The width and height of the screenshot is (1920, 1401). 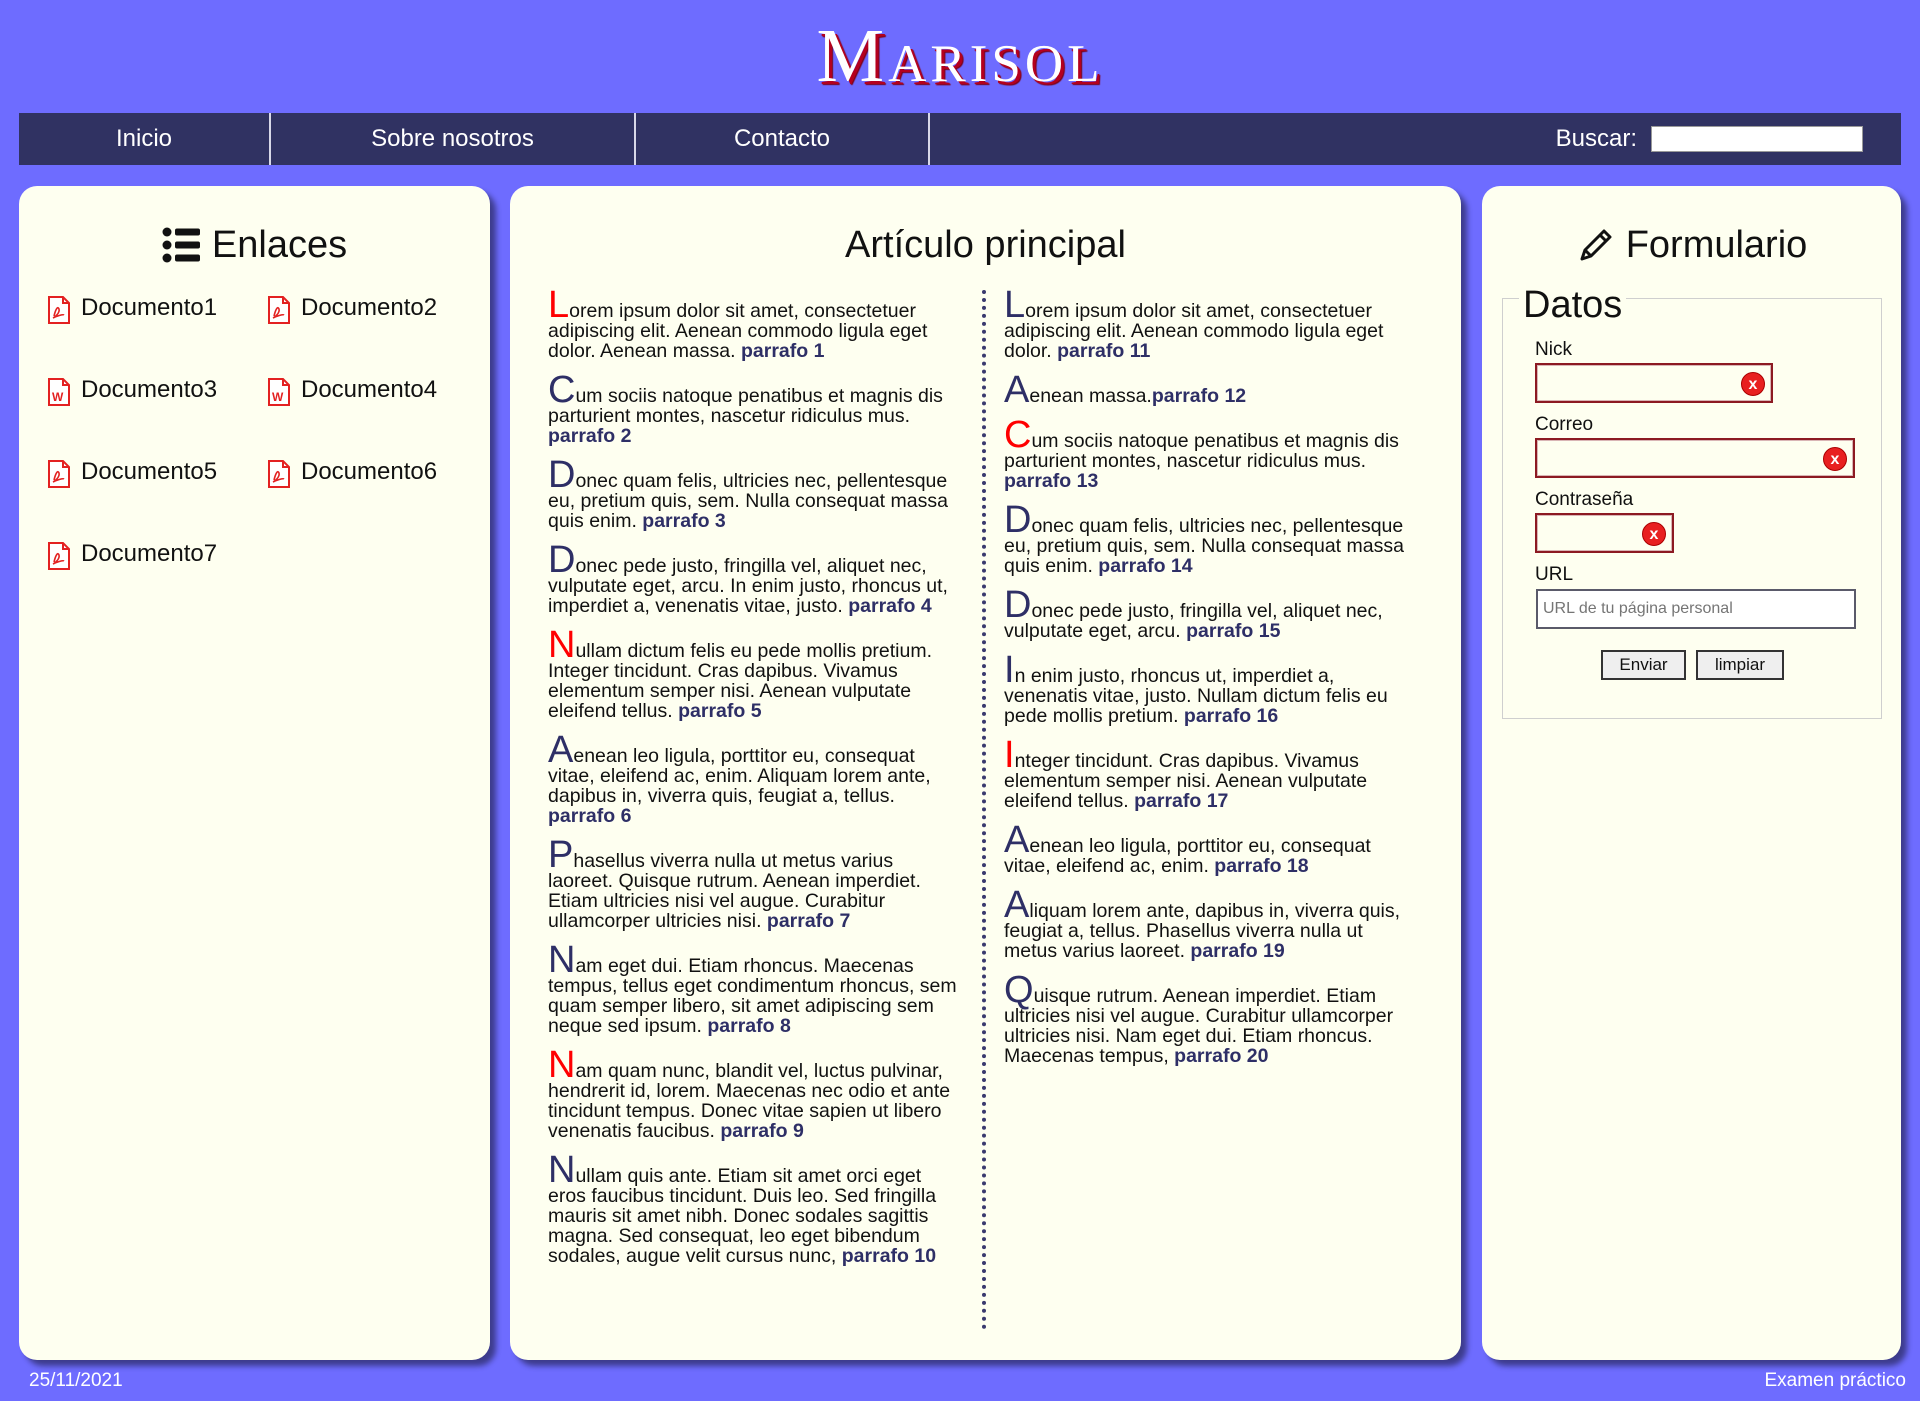 I want to click on paragraph-ref: parrafo 4, so click(x=890, y=606).